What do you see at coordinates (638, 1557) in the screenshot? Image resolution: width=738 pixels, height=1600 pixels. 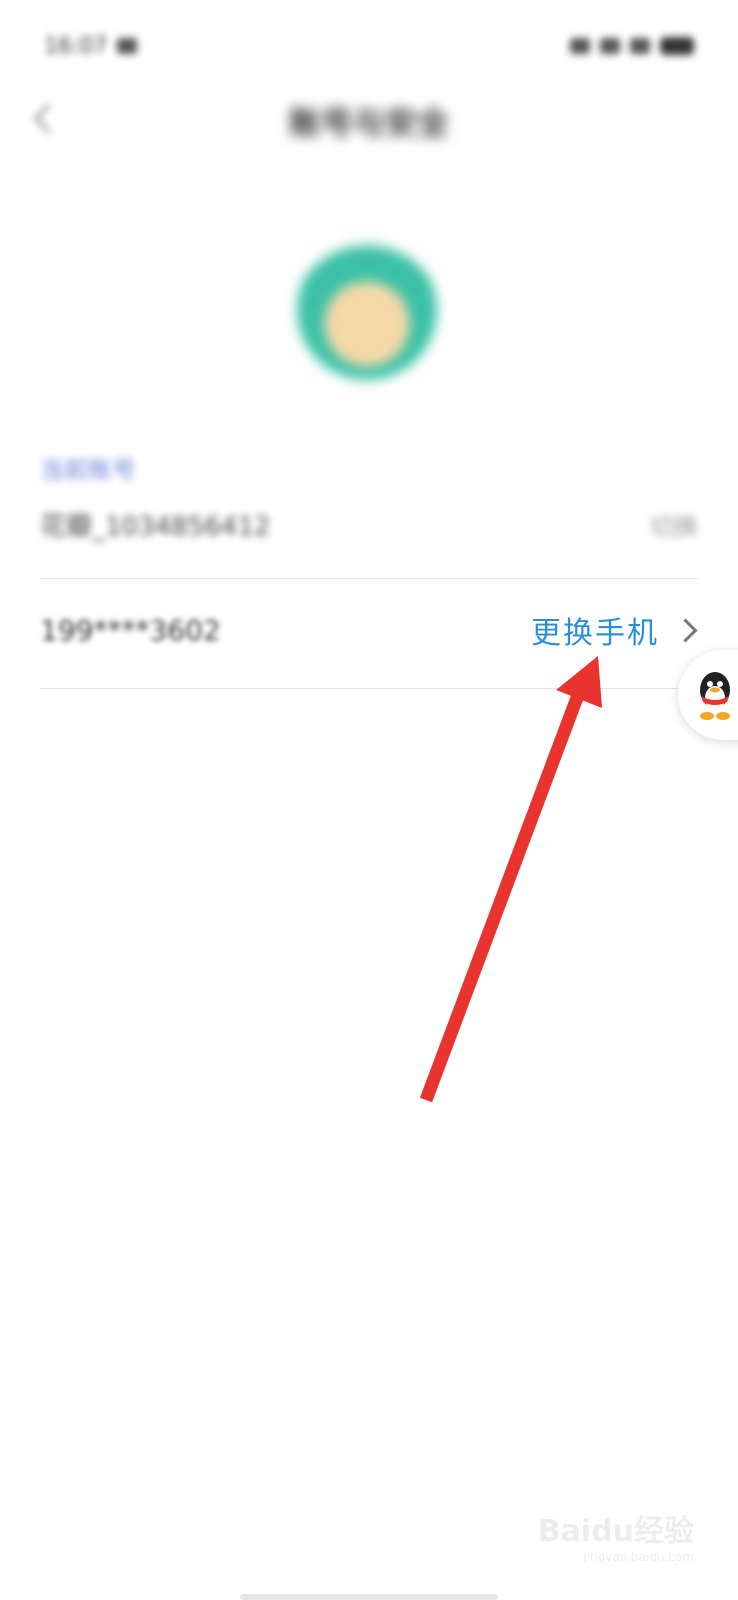 I see `watermark-url: jingyan.baidu.com` at bounding box center [638, 1557].